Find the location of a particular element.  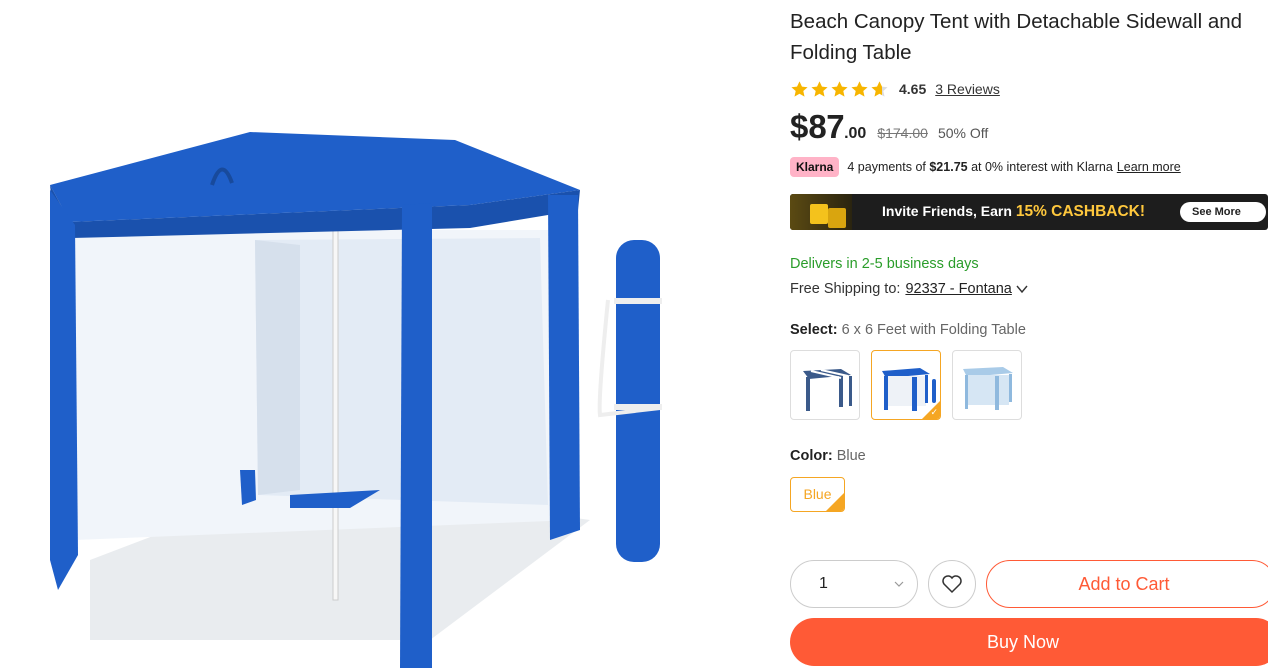

price-row: $ 87 .00 $174.00 50% Off is located at coordinates (889, 128).